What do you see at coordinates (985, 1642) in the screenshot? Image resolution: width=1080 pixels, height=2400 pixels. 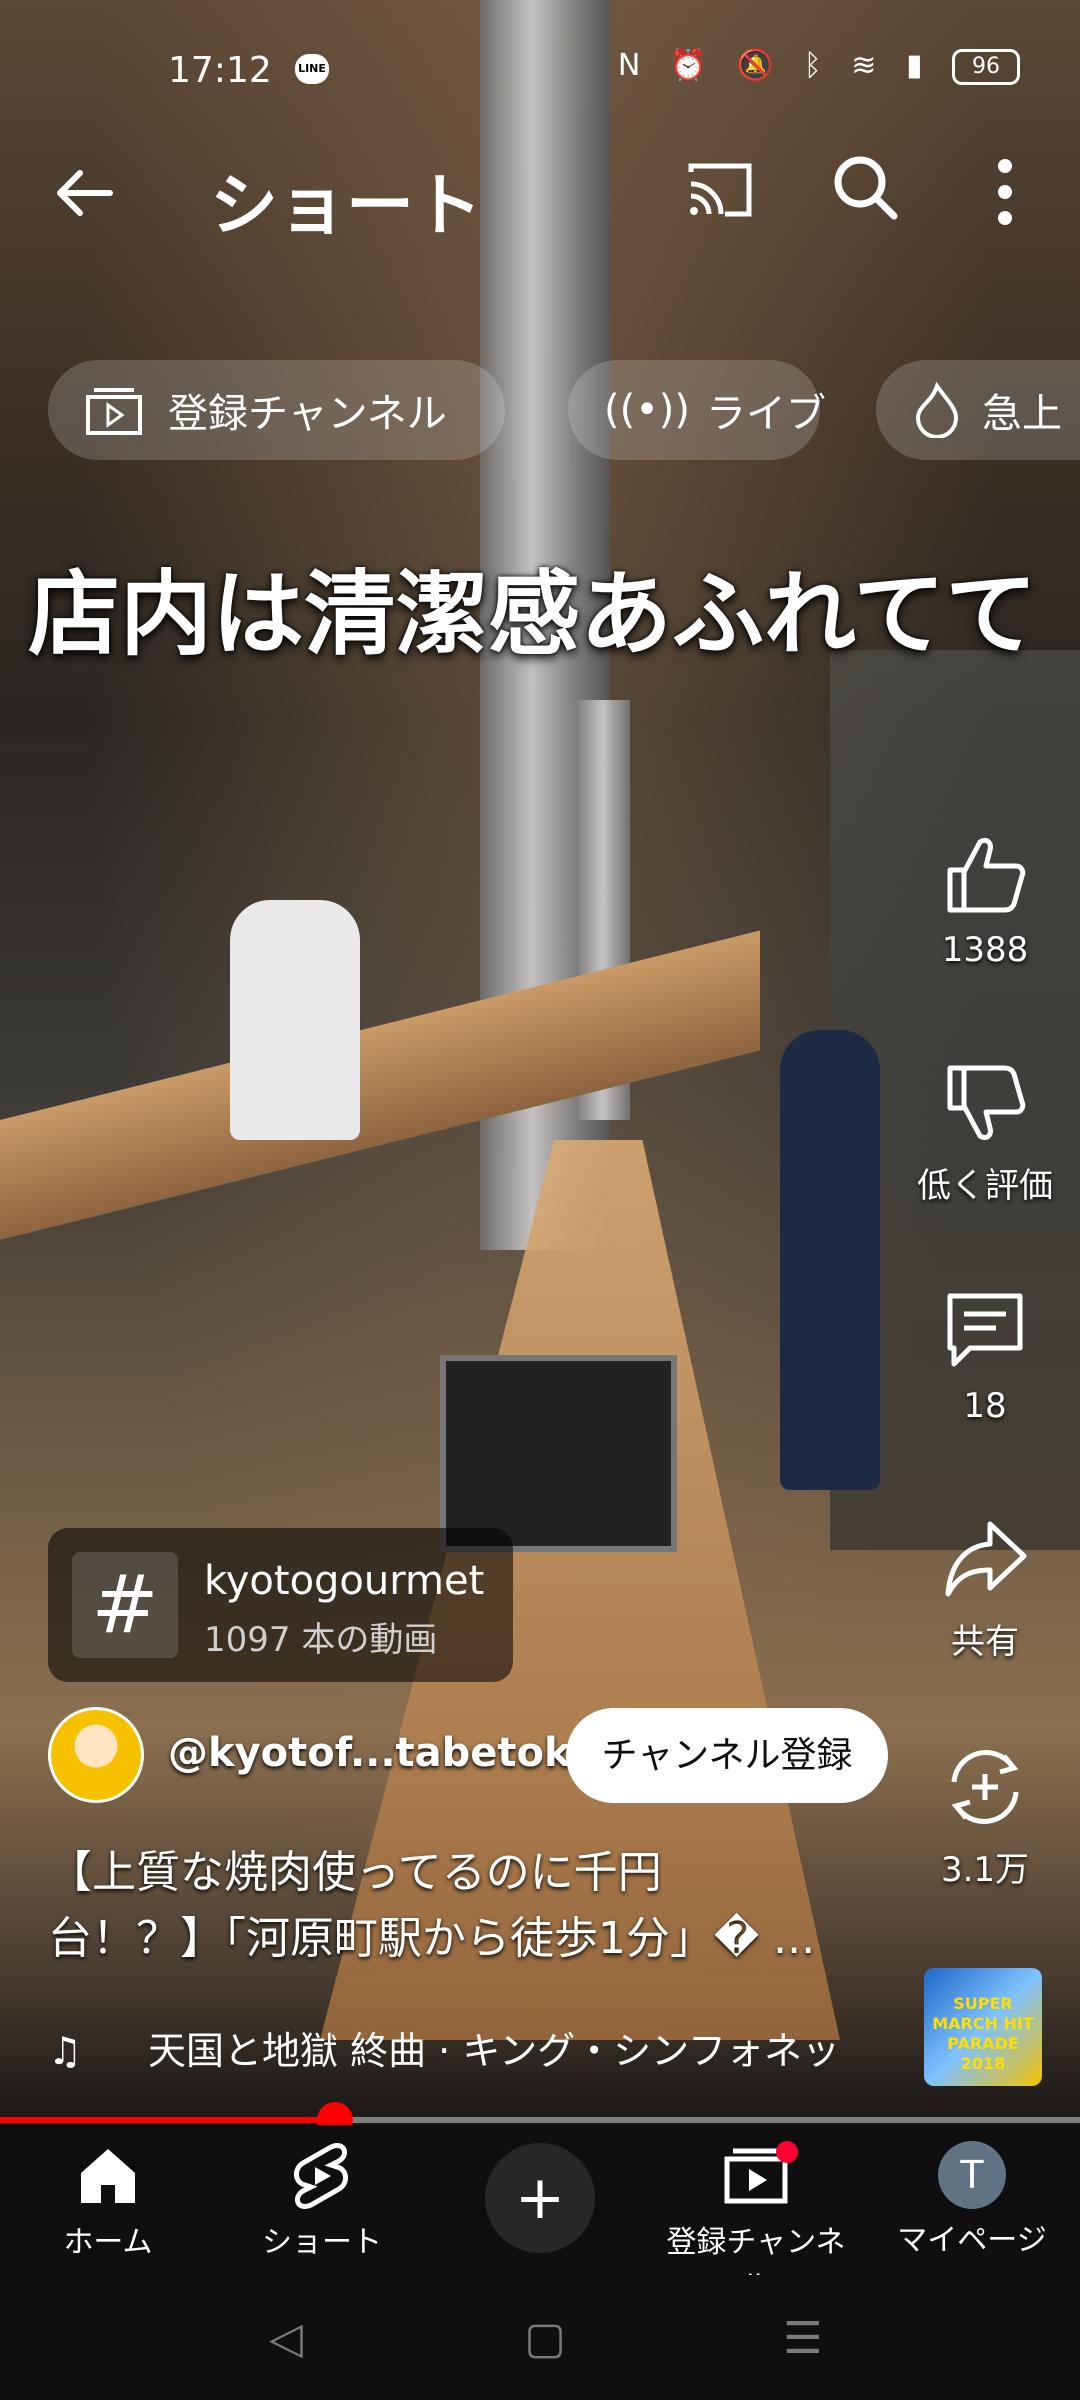 I see `share-label: 共有` at bounding box center [985, 1642].